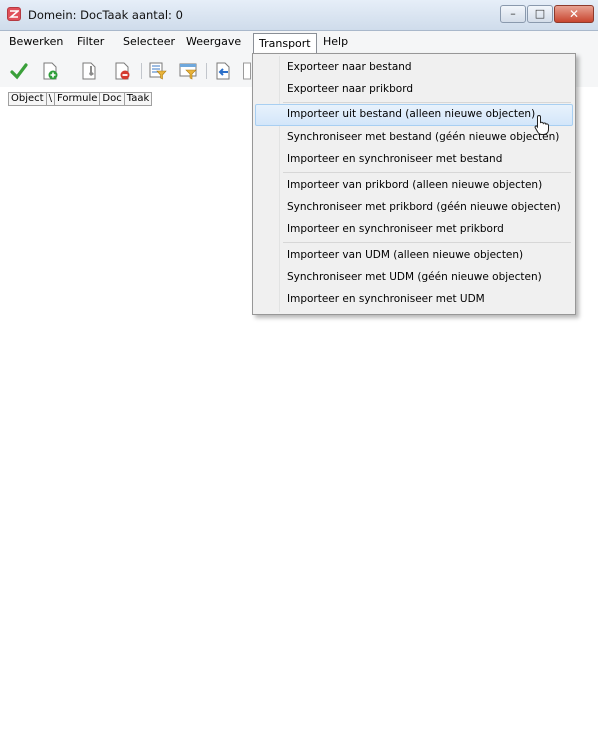  Describe the element at coordinates (105, 15) in the screenshot. I see `window-title: Domein: DocTaak aantal: 0` at that location.